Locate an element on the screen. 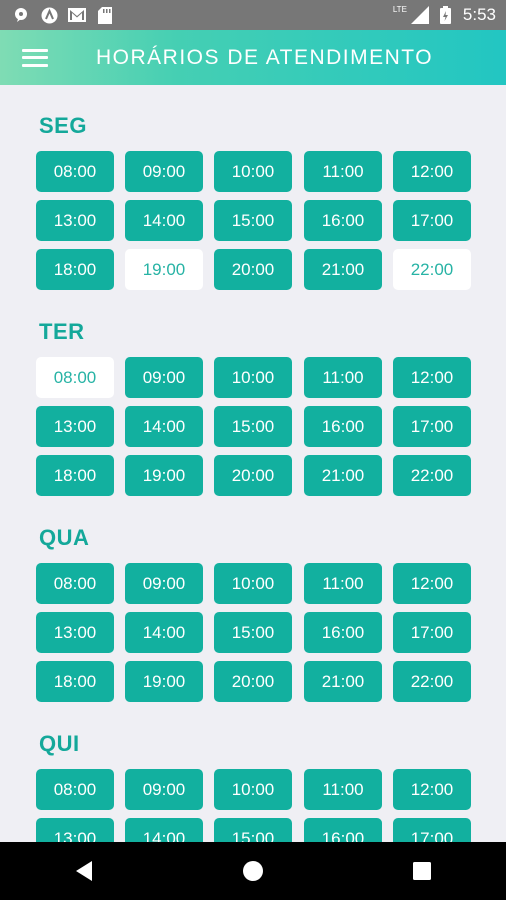  app-a-icon is located at coordinates (49, 15).